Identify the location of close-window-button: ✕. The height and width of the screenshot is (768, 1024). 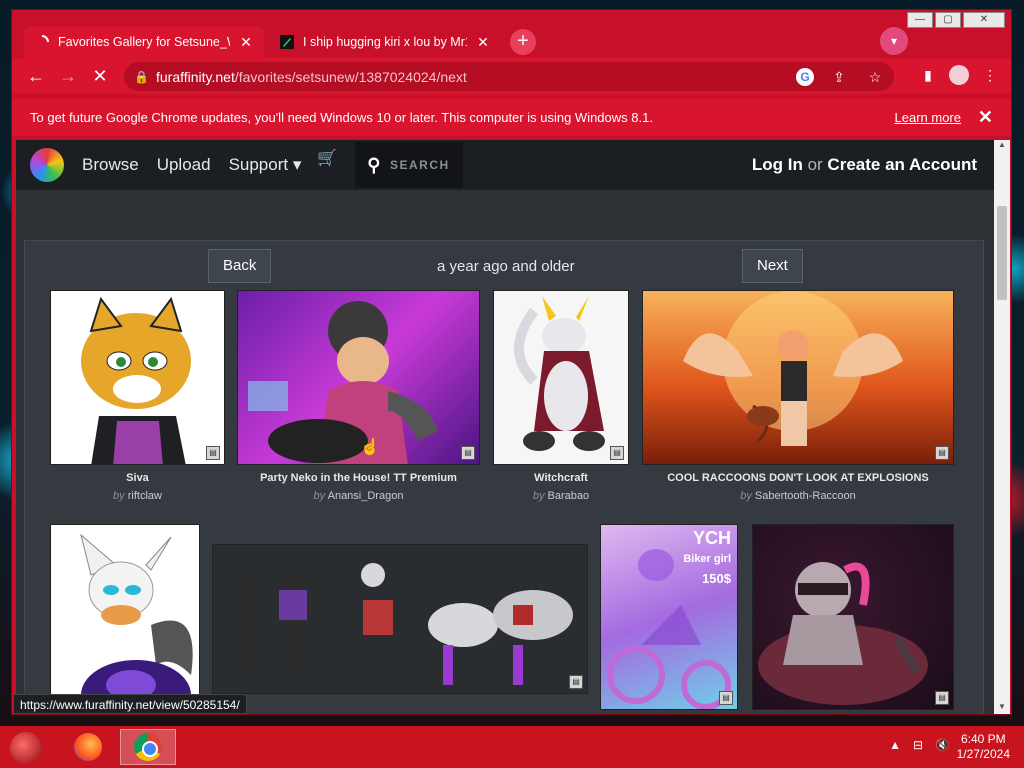
(984, 20).